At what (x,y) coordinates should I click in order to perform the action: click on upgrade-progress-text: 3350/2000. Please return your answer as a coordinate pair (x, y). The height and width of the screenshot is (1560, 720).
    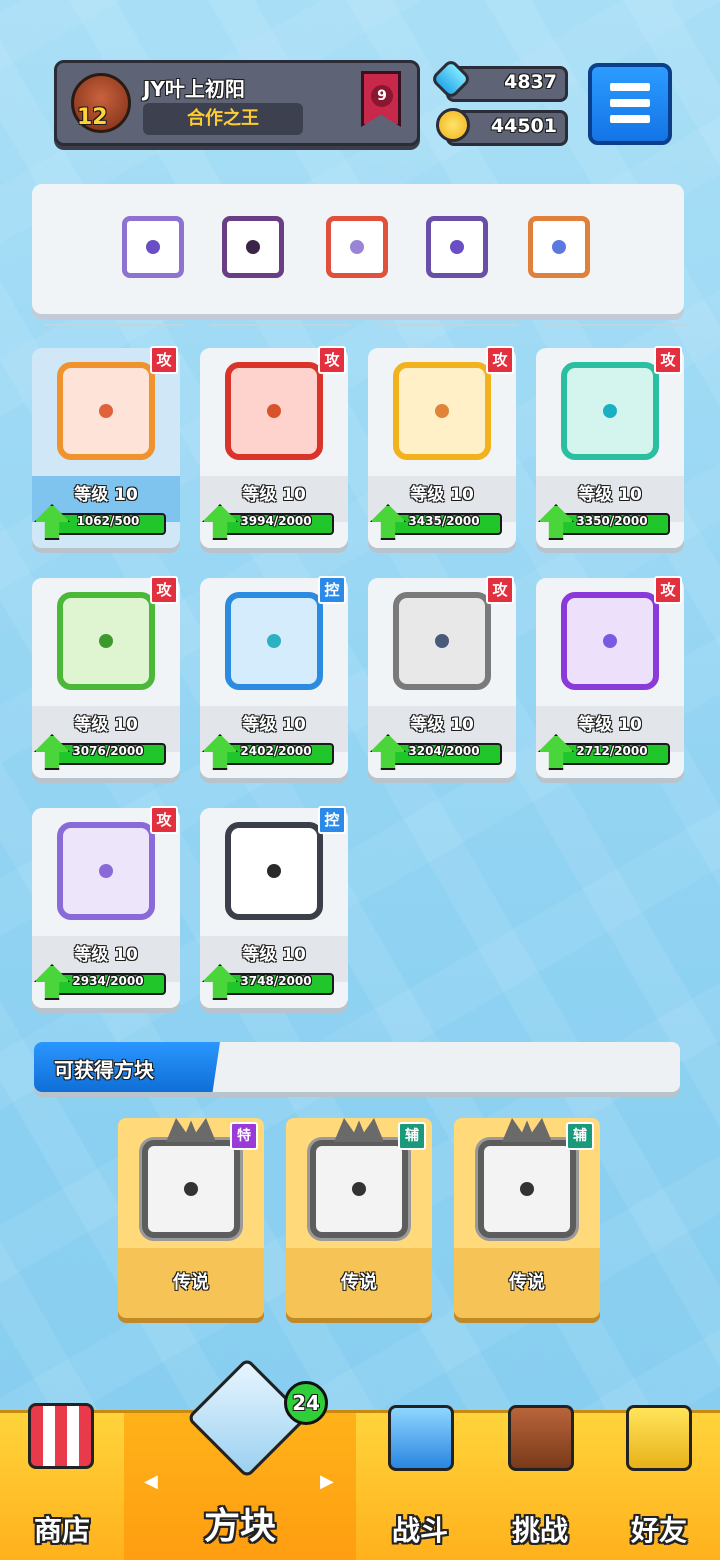
    Looking at the image, I should click on (612, 521).